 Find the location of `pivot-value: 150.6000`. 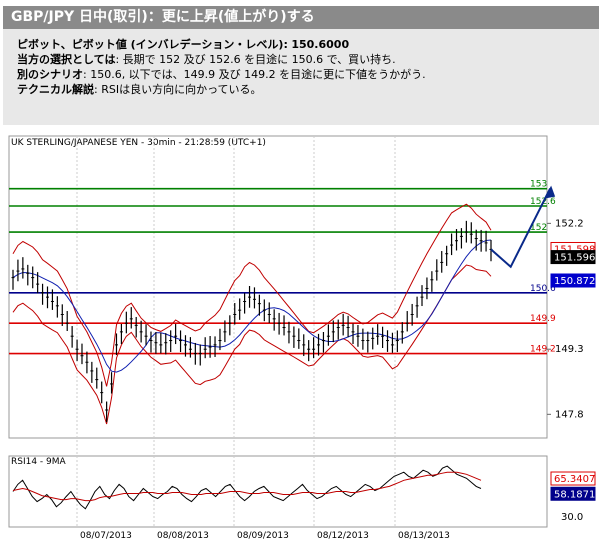

pivot-value: 150.6000 is located at coordinates (320, 44).